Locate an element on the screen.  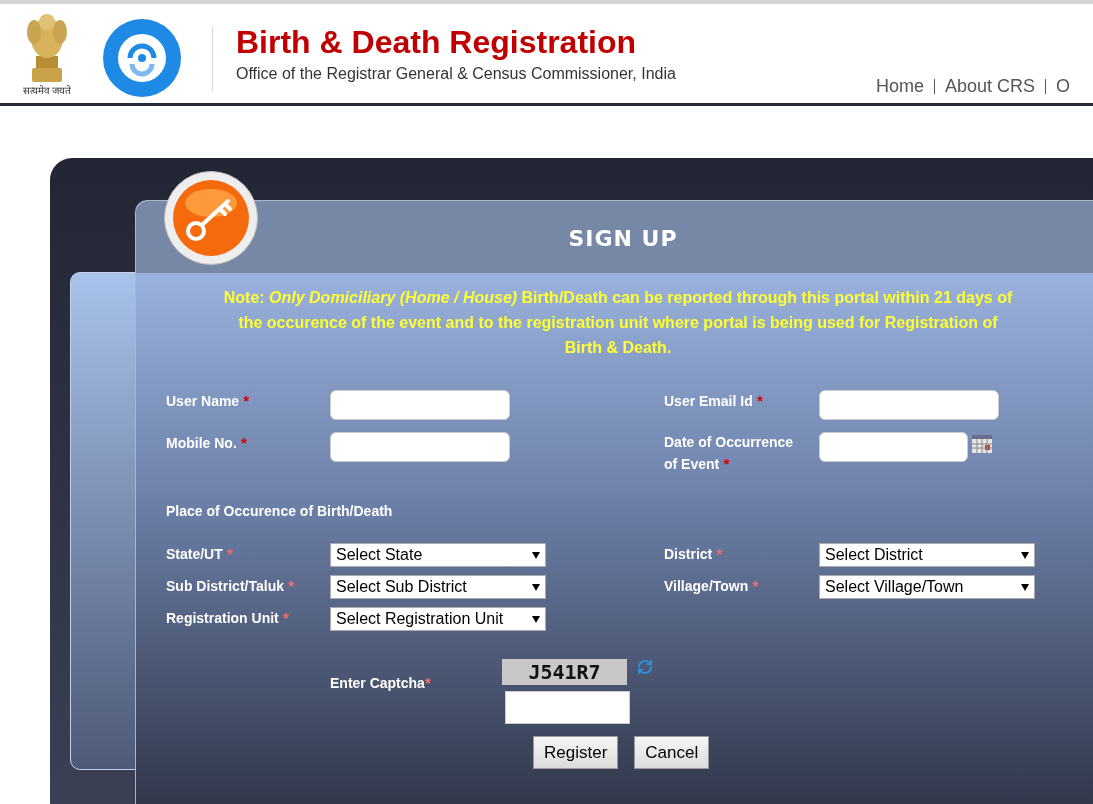
captcha-code: J541R7 is located at coordinates (564, 672).